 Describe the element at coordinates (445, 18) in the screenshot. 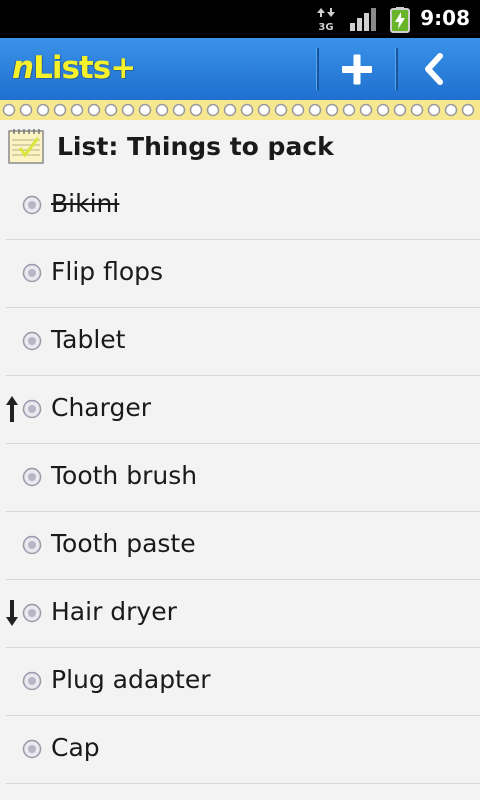

I see `clock: 9:08` at that location.